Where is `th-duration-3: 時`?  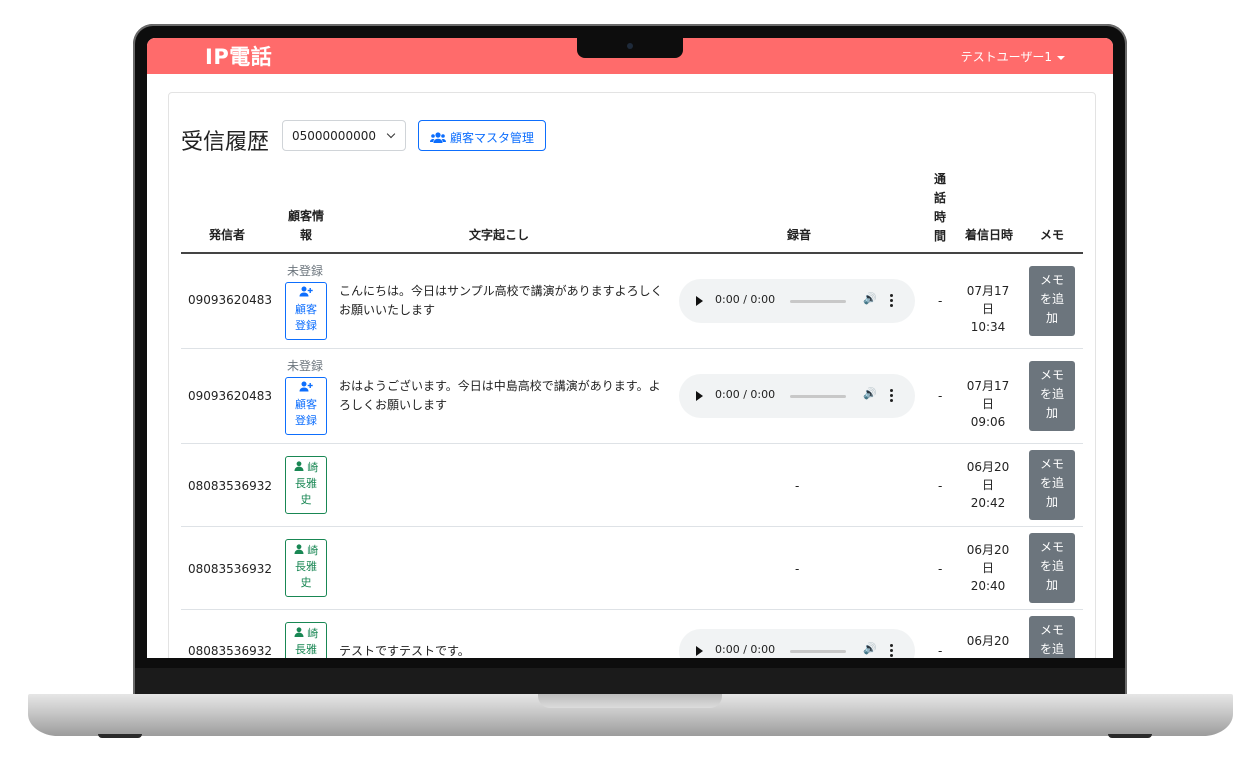 th-duration-3: 時 is located at coordinates (939, 217).